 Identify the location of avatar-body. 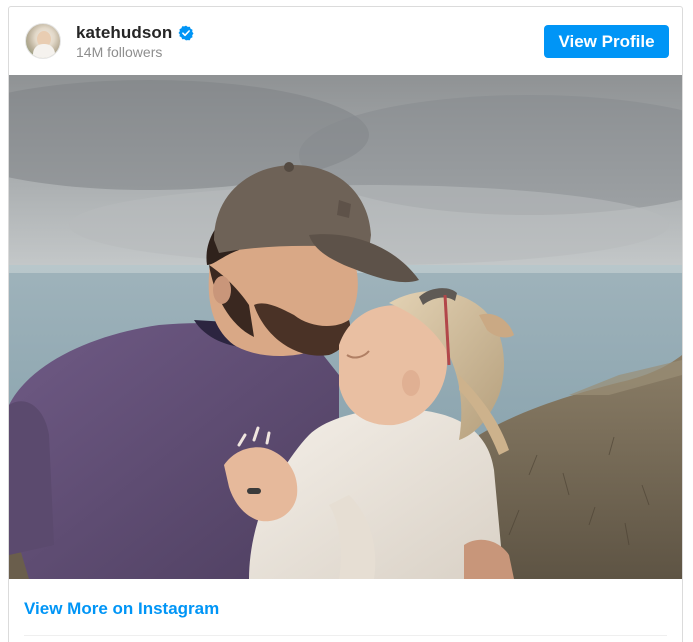
(44, 51).